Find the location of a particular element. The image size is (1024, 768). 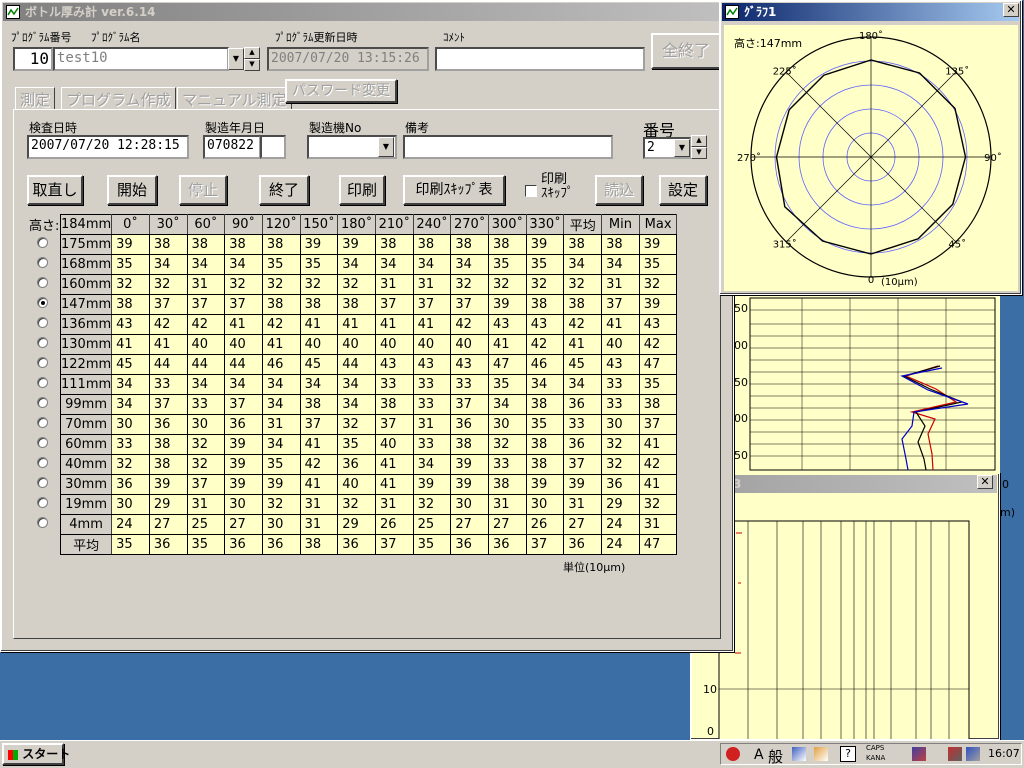

row-height-label: 99mm is located at coordinates (86, 404).